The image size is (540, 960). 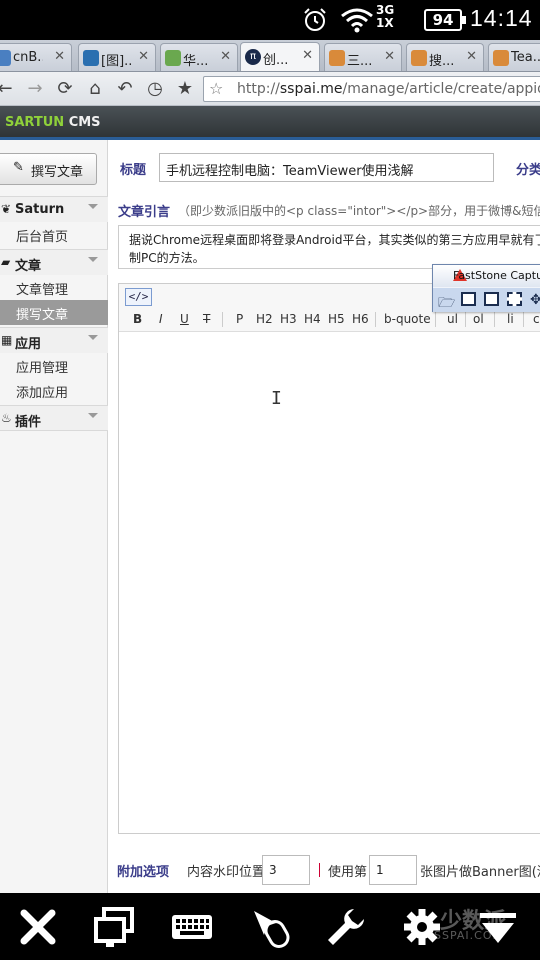 I want to click on code-button: c, so click(x=536, y=319).